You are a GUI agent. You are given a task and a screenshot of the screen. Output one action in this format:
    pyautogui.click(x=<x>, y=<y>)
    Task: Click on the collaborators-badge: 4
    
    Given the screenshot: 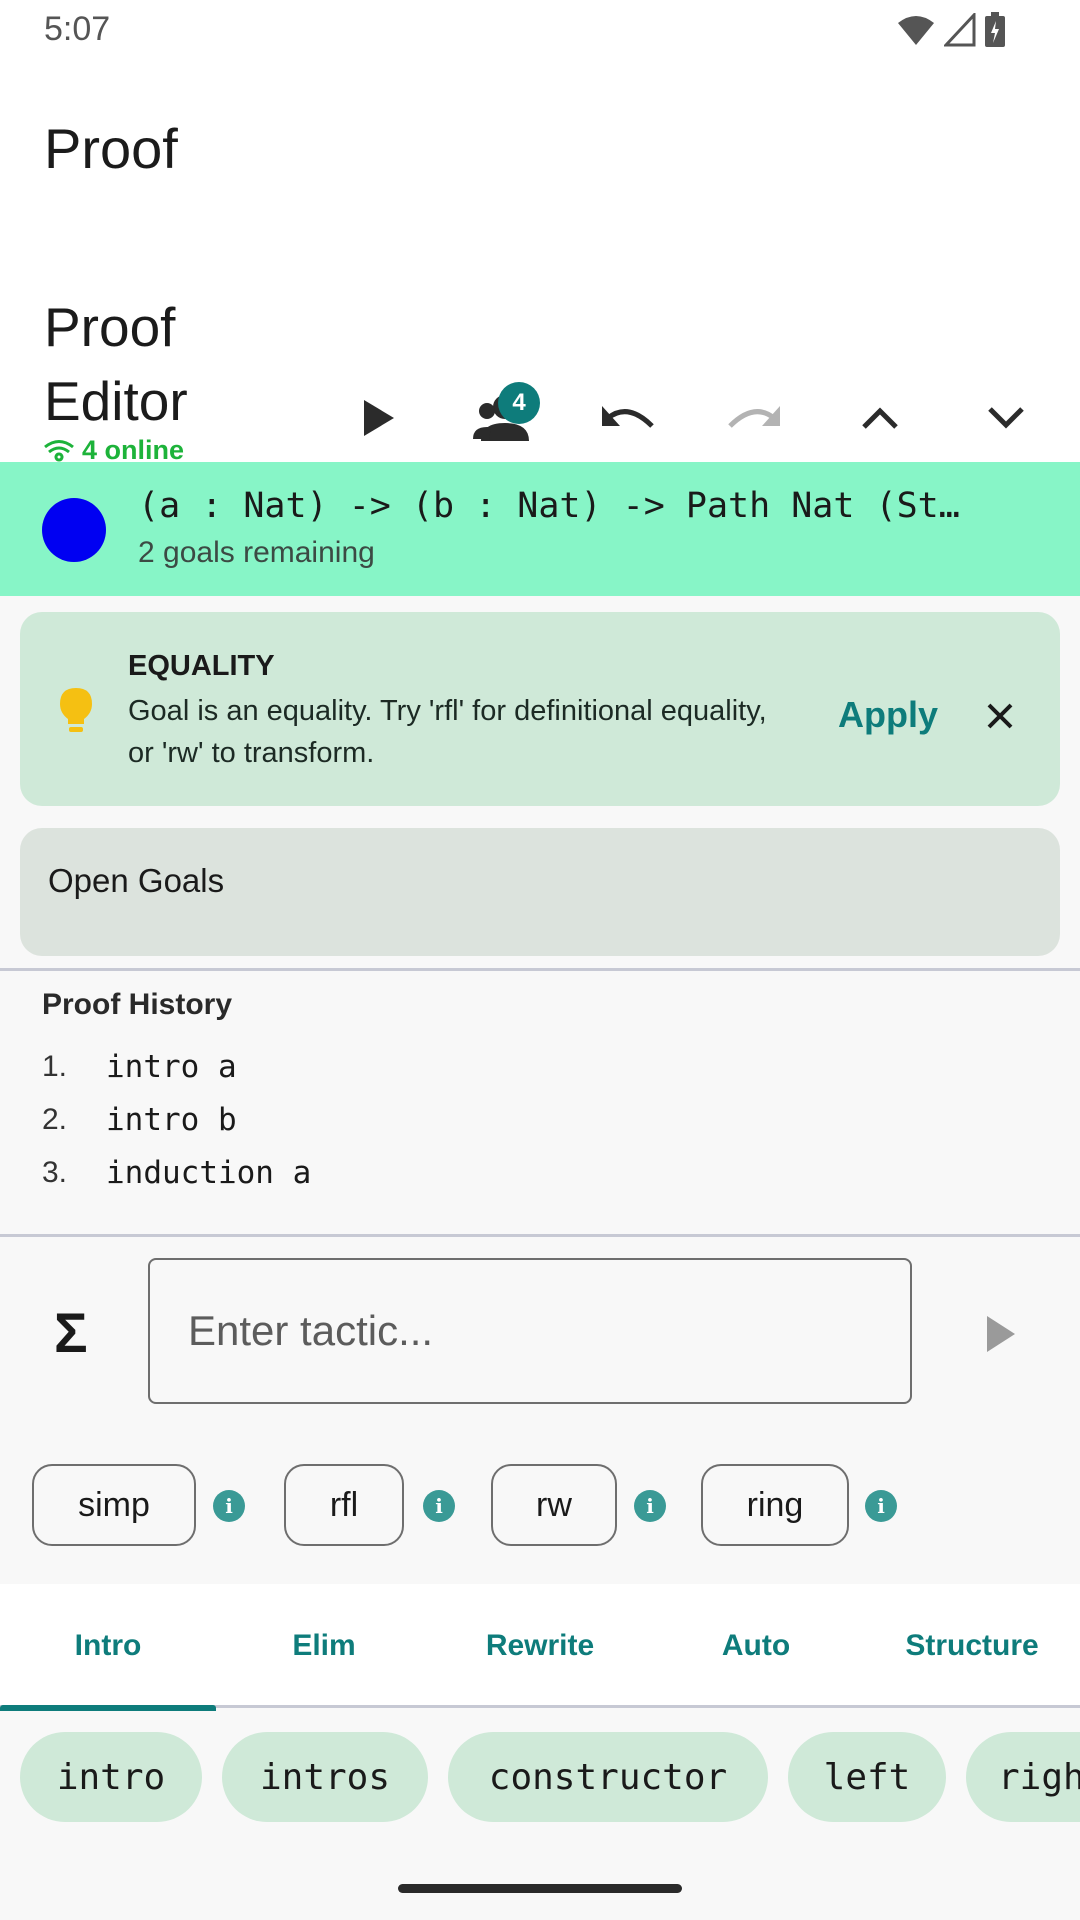 What is the action you would take?
    pyautogui.click(x=519, y=403)
    